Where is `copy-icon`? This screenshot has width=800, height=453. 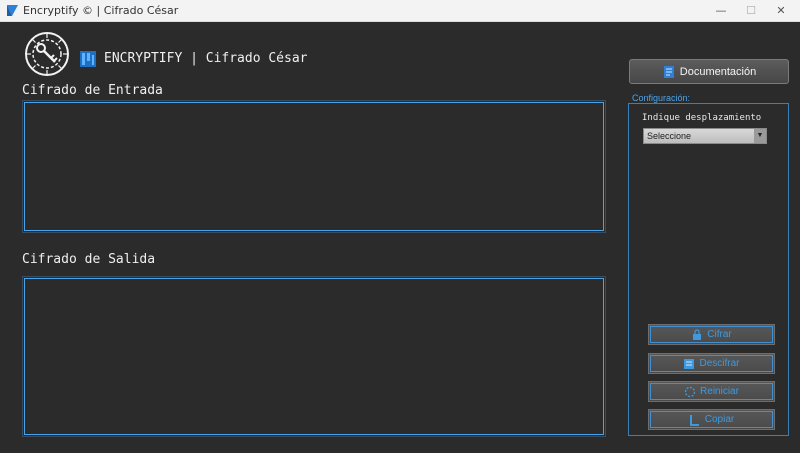
copy-icon is located at coordinates (694, 420).